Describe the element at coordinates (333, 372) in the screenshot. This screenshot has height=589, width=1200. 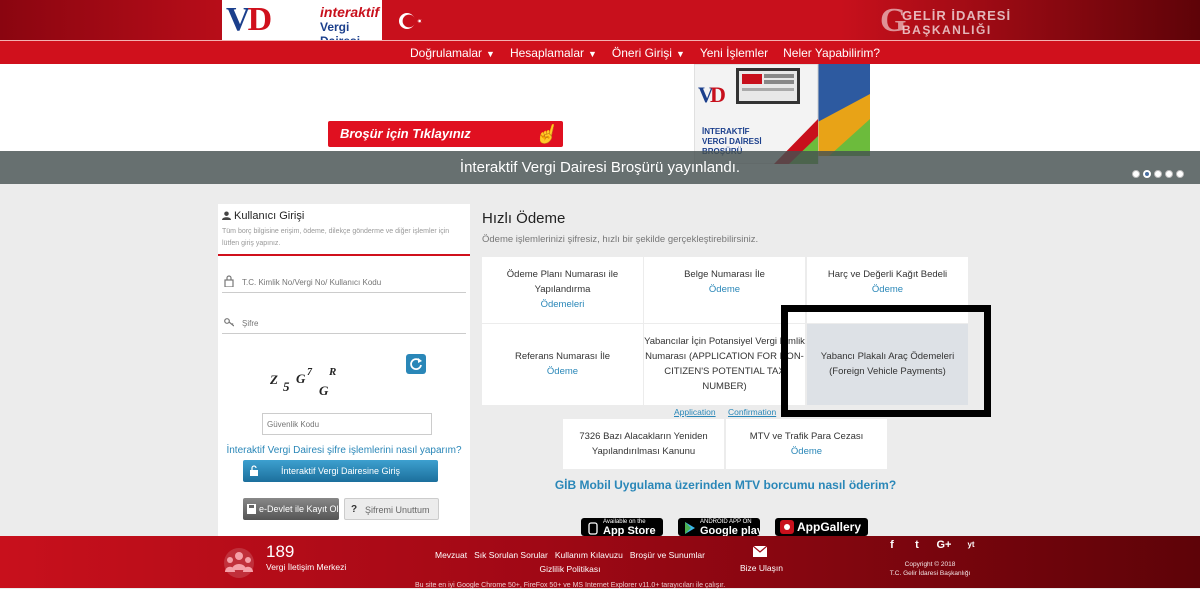
I see `captcha-char: R` at that location.